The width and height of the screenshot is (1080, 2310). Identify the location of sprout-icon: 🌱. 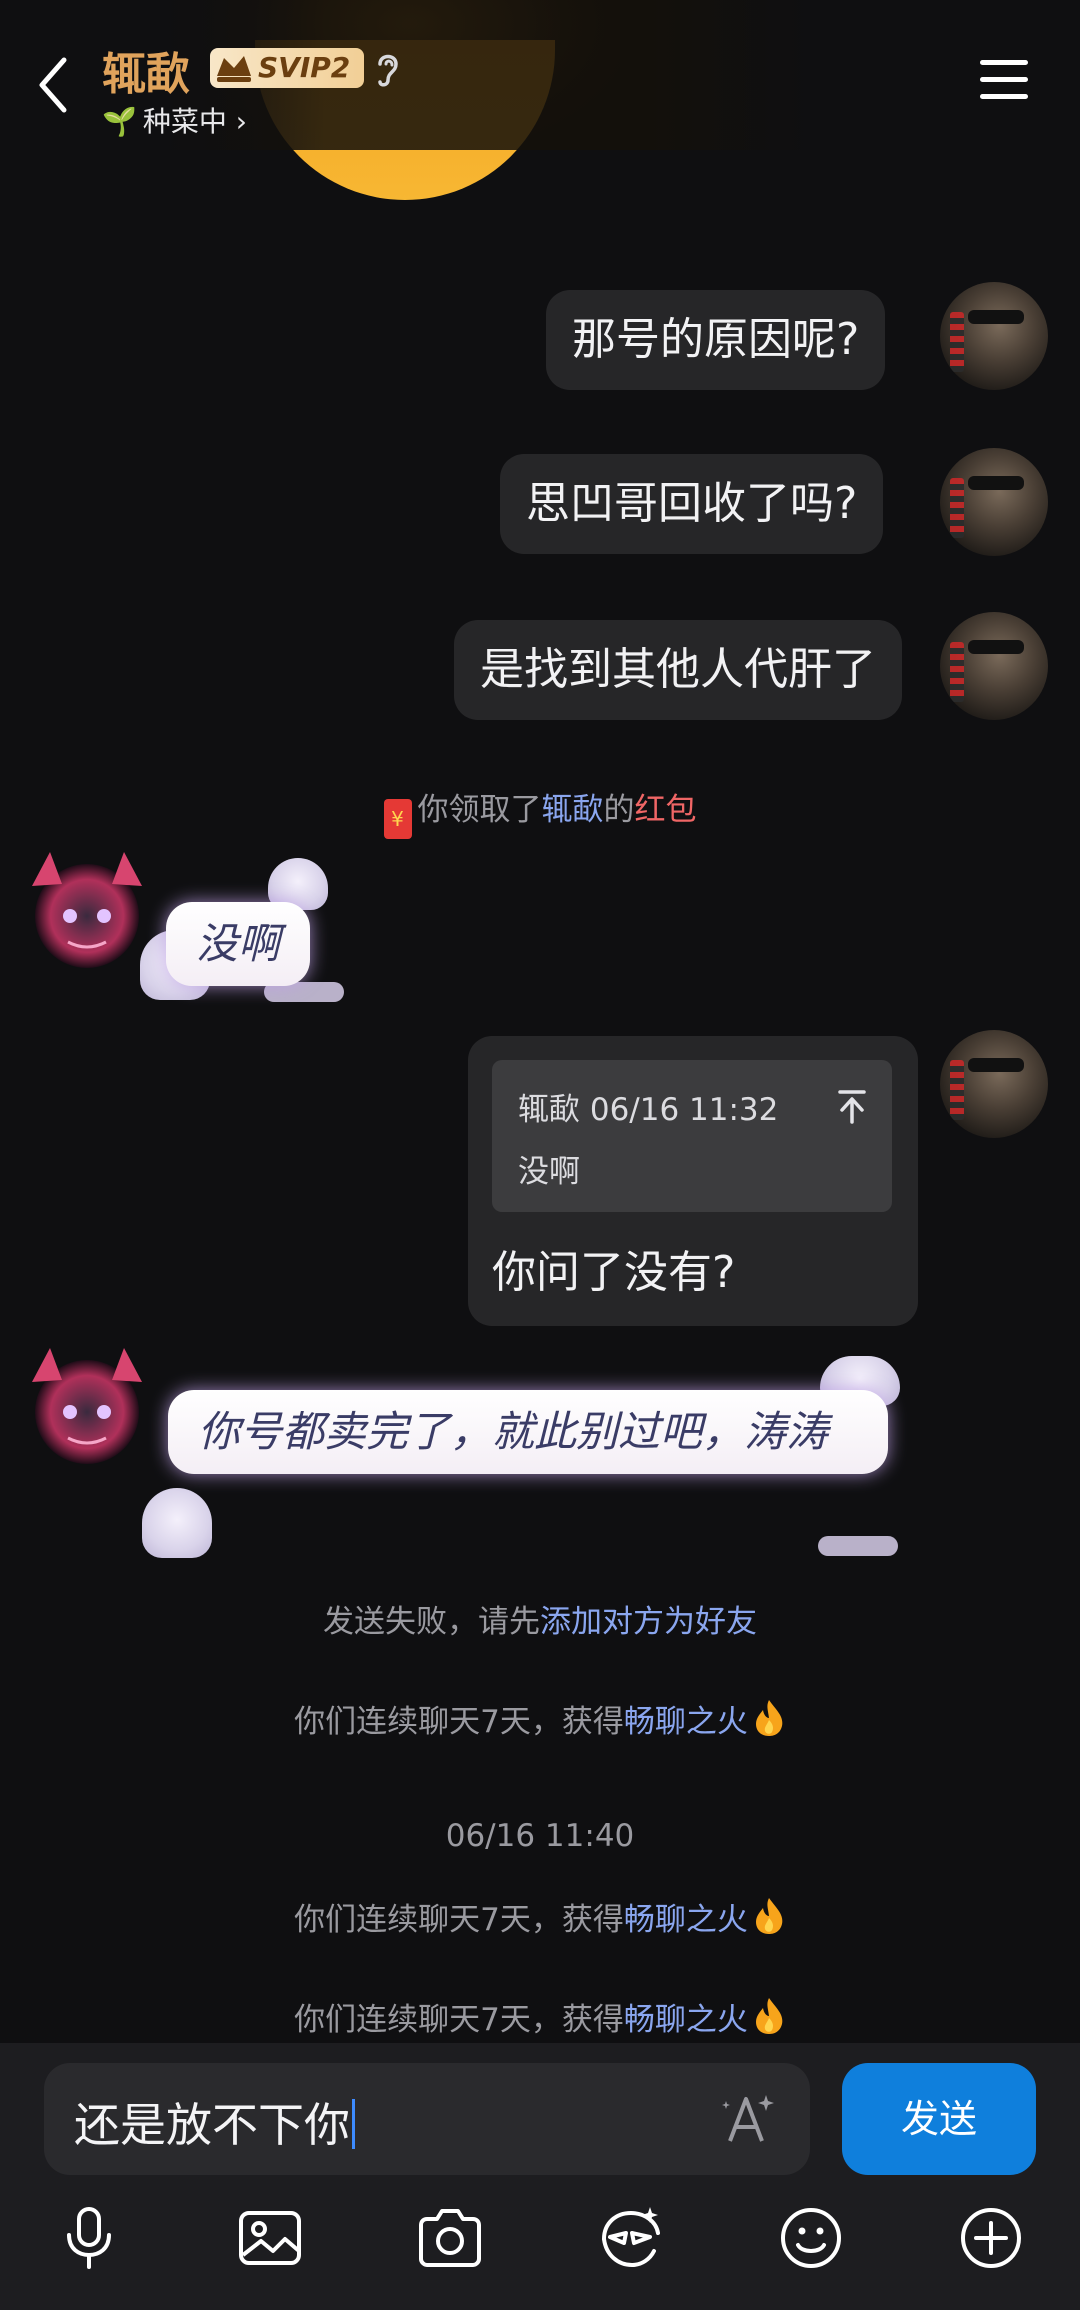
(119, 121).